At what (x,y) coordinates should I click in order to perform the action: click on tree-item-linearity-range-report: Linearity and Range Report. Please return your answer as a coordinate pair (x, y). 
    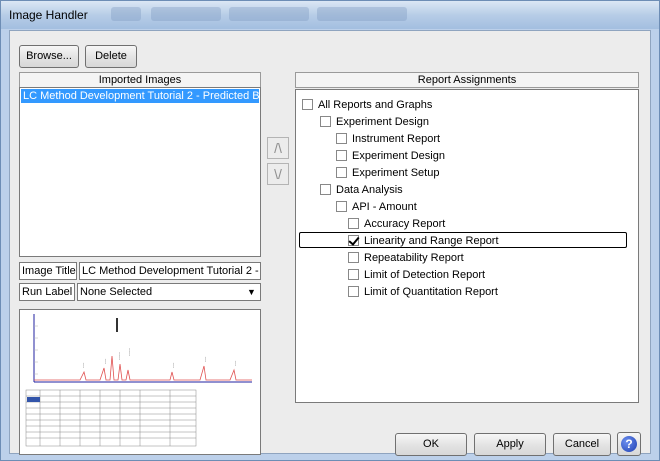
    Looking at the image, I should click on (463, 240).